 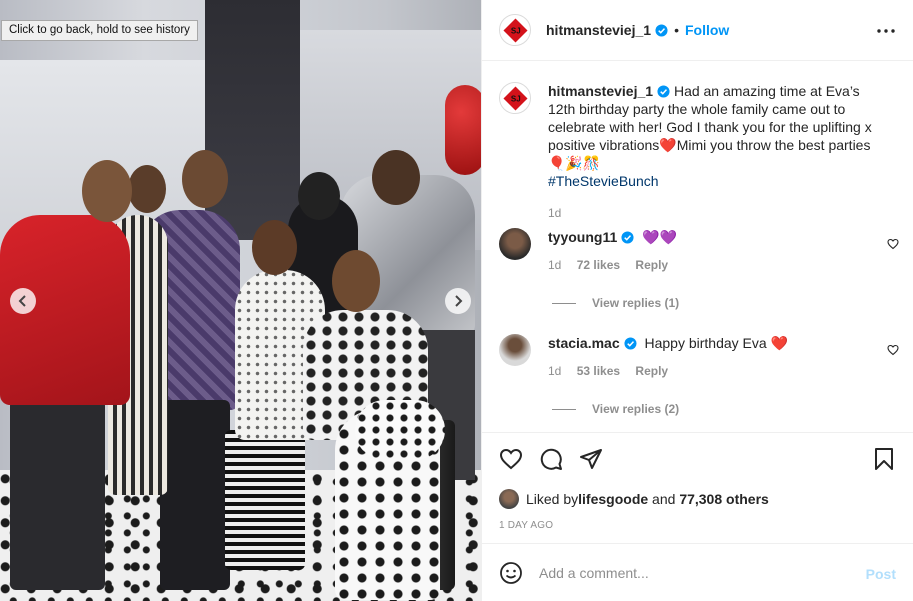 I want to click on comment-meta: 1d 53 likes Reply, so click(x=668, y=371).